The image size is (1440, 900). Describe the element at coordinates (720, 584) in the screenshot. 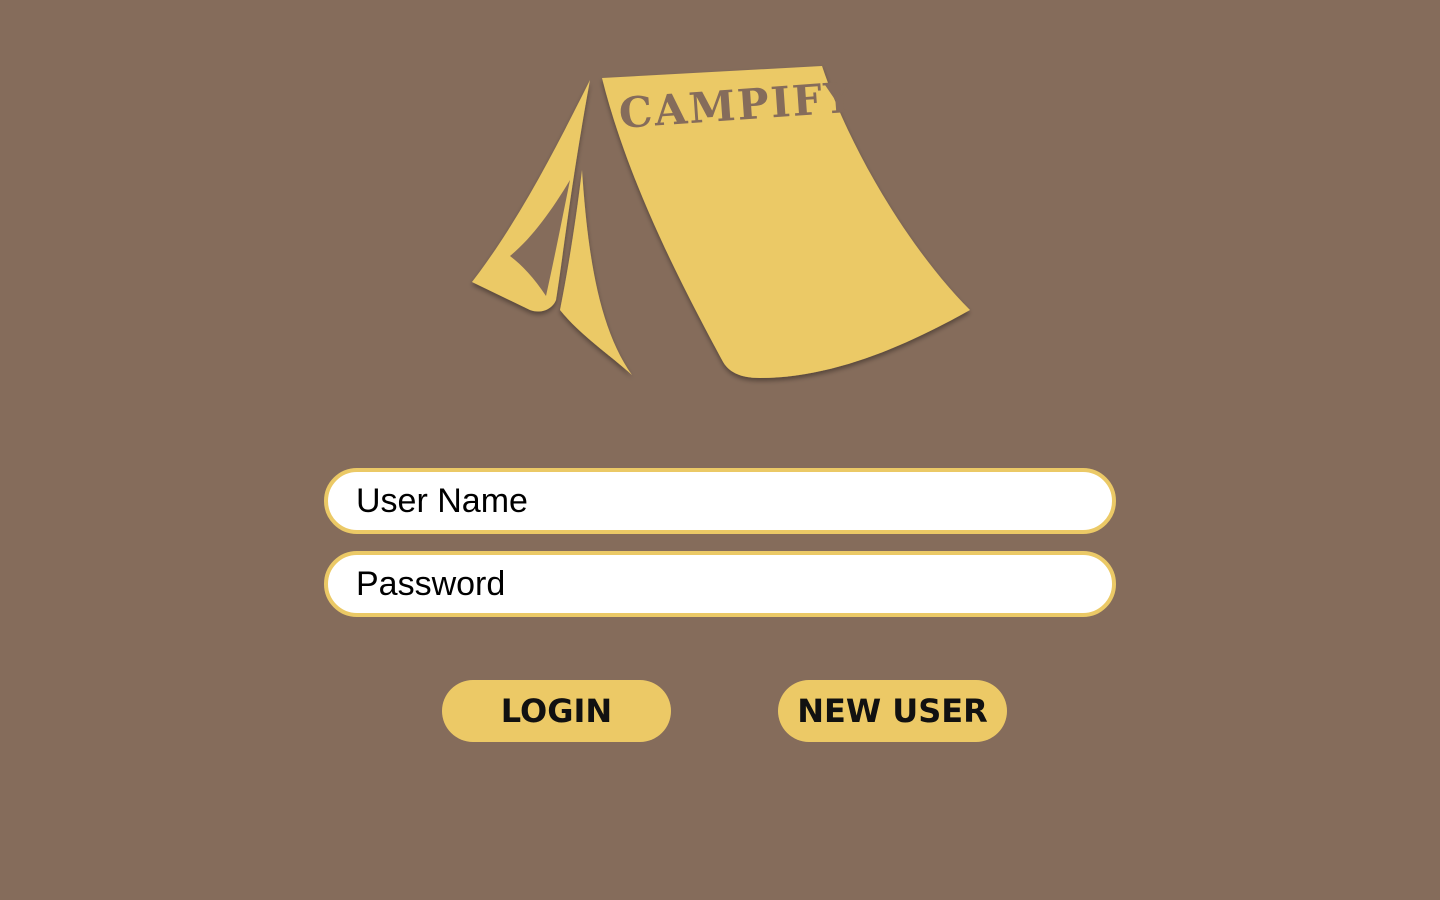

I see `password-input` at that location.